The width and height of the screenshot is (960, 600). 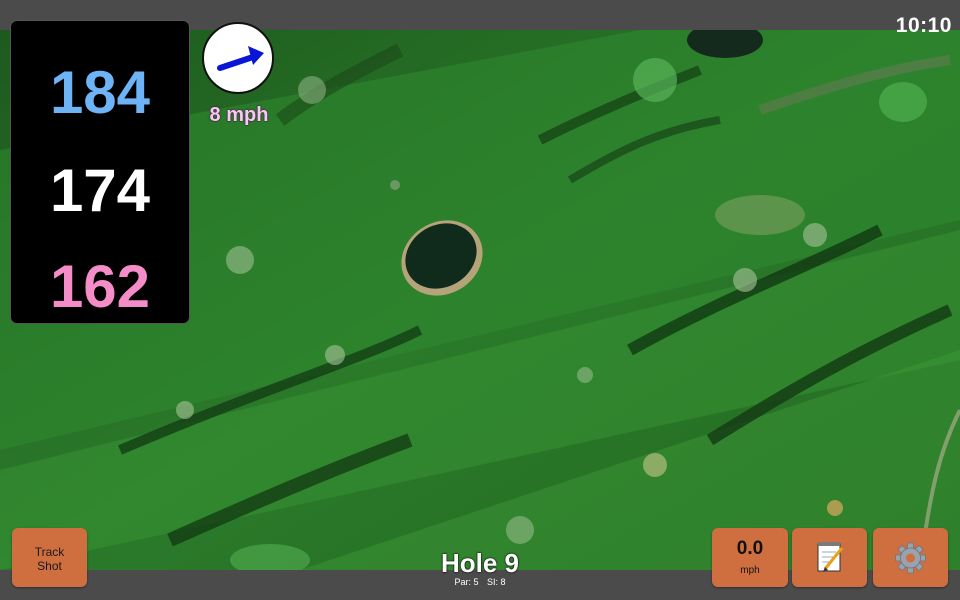 What do you see at coordinates (49, 566) in the screenshot?
I see `track-shot-label-line2: Shot` at bounding box center [49, 566].